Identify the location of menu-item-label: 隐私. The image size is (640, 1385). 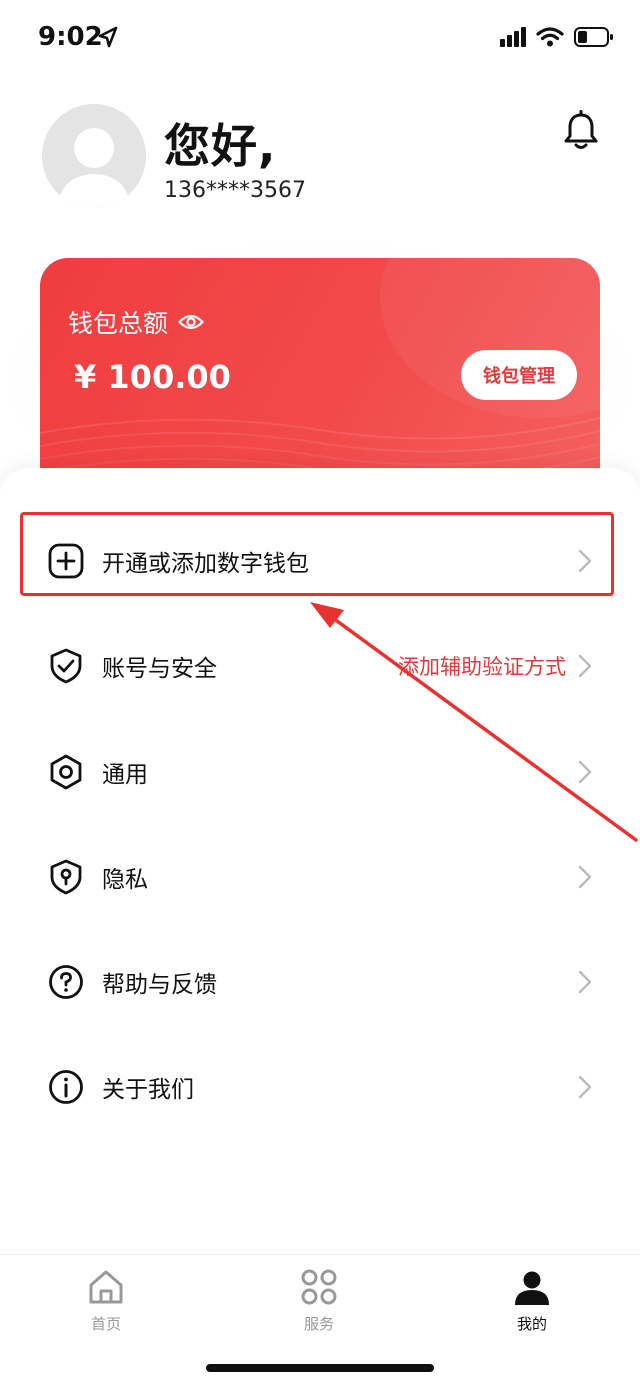
(125, 880).